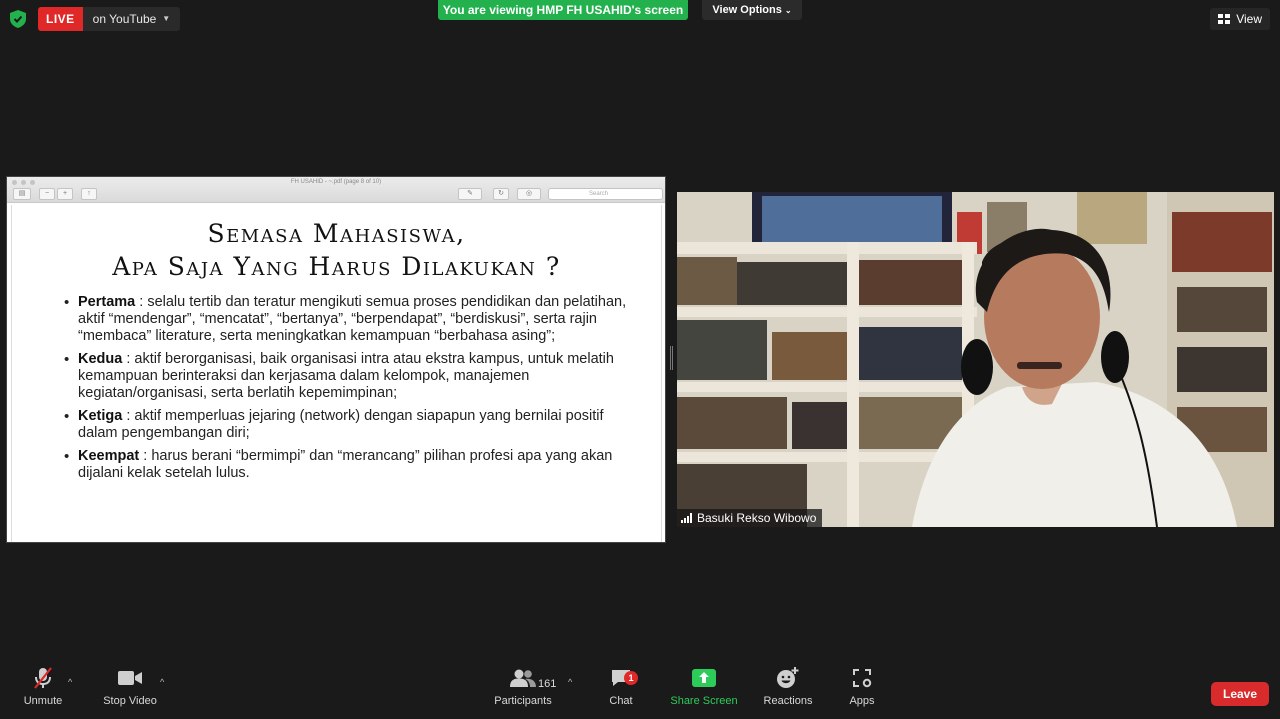 Image resolution: width=1280 pixels, height=719 pixels. What do you see at coordinates (862, 678) in the screenshot?
I see `apps-icon` at bounding box center [862, 678].